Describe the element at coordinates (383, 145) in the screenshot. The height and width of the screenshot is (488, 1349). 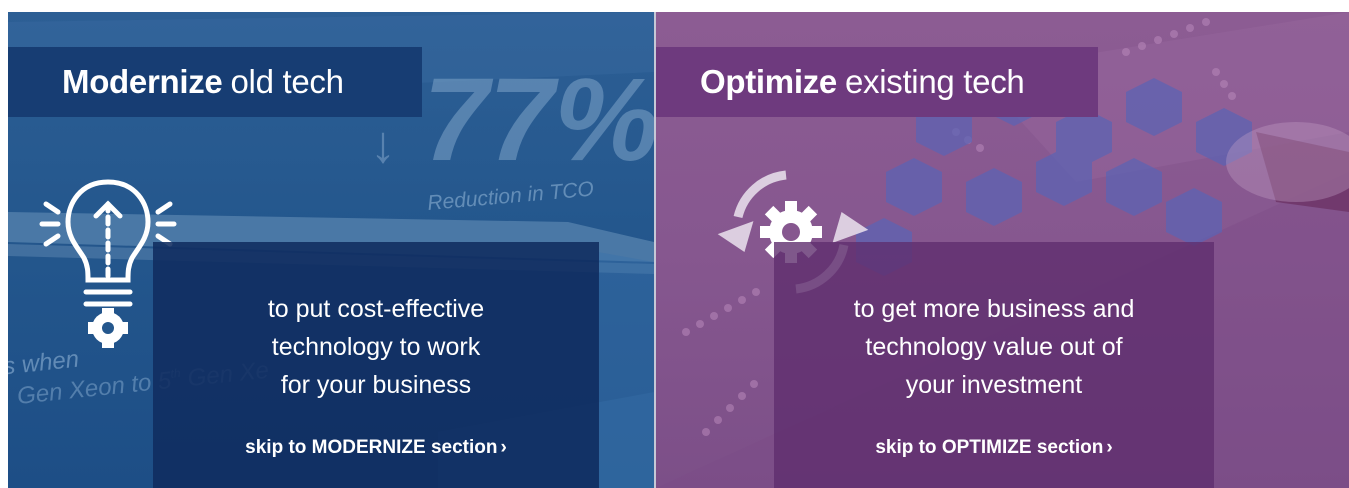
I see `down-arrow-icon: ↓` at that location.